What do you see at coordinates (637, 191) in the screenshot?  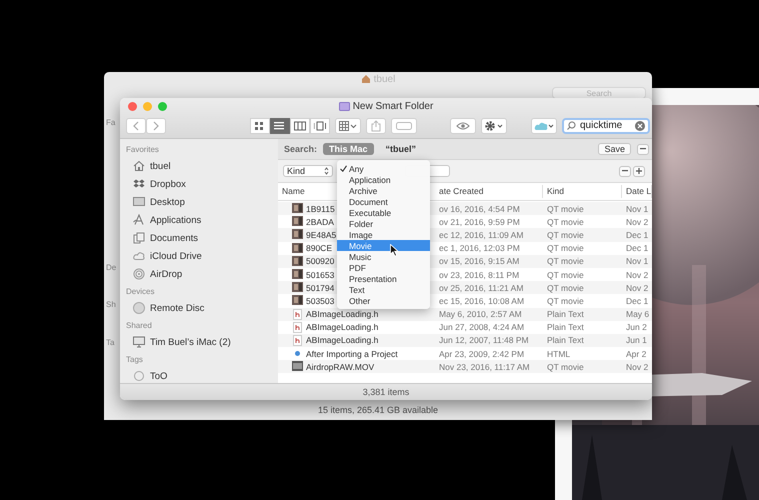 I see `column-header: Date L` at bounding box center [637, 191].